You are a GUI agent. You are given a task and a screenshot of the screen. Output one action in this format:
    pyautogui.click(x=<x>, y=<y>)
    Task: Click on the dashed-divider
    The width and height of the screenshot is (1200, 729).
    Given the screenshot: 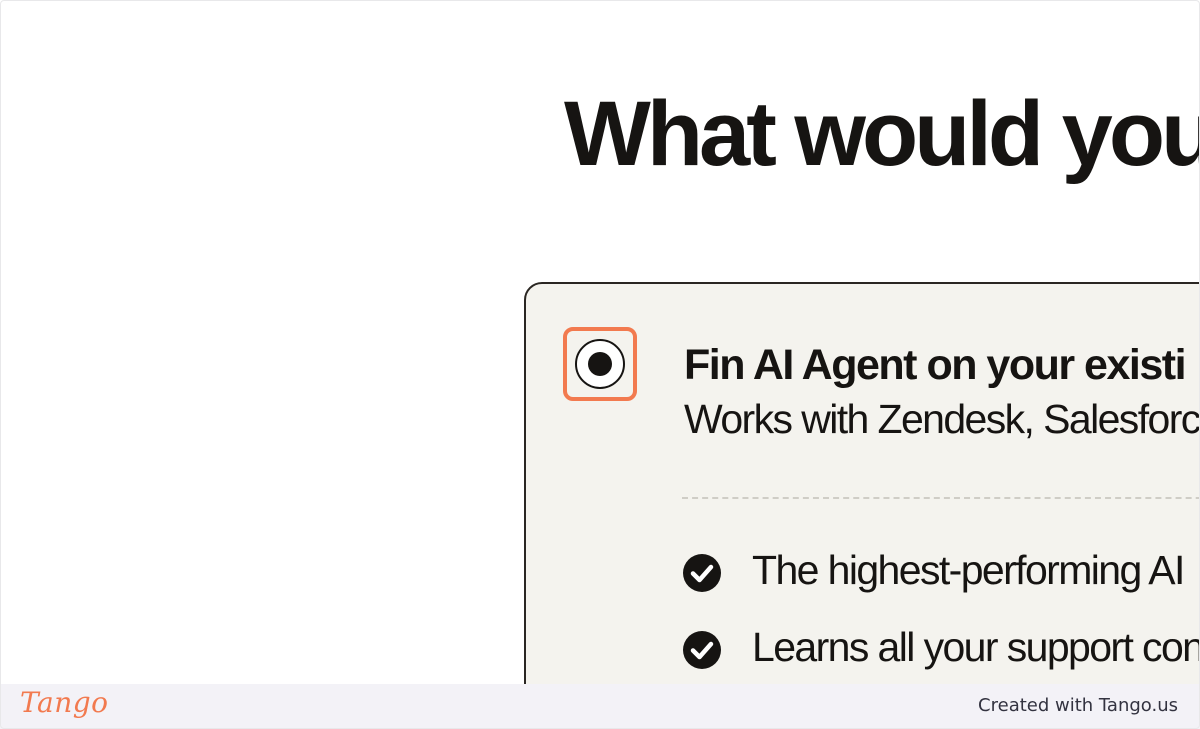 What is the action you would take?
    pyautogui.click(x=941, y=498)
    